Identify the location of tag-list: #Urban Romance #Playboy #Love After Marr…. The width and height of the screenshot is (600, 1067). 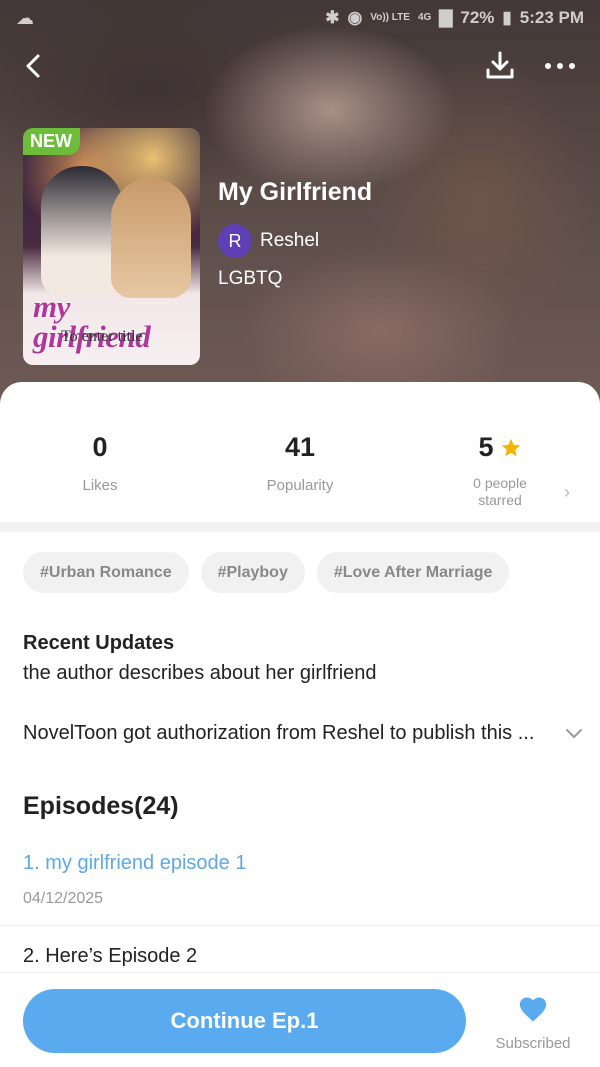
(266, 572).